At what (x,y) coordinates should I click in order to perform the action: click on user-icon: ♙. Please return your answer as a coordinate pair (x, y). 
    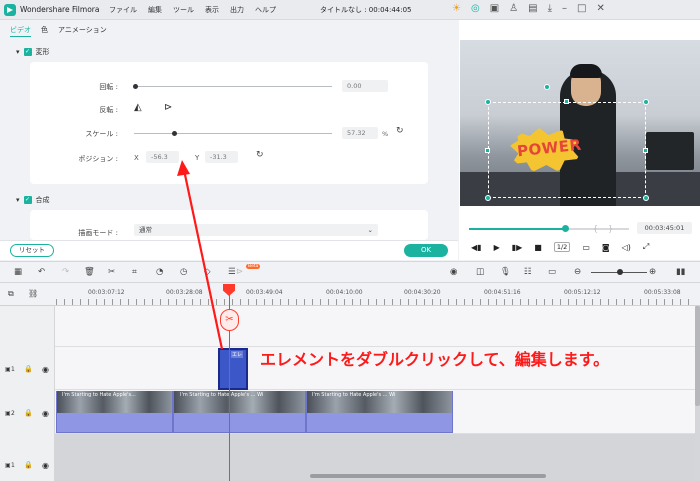
    Looking at the image, I should click on (513, 8).